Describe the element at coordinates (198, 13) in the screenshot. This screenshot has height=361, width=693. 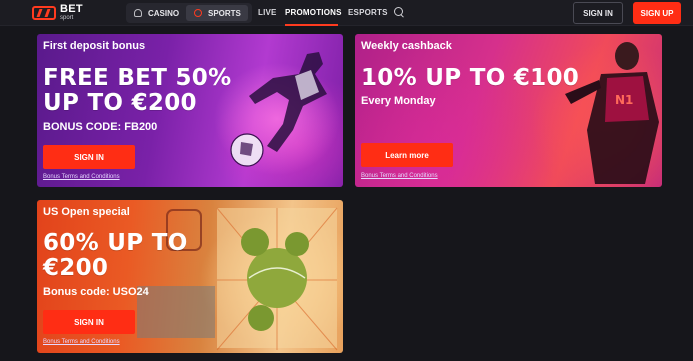
I see `sports-ball-icon` at that location.